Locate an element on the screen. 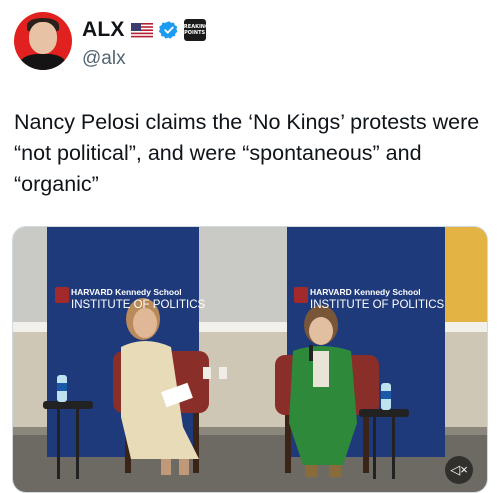  affiliate-badge: BREAKING POINTS is located at coordinates (194, 30).